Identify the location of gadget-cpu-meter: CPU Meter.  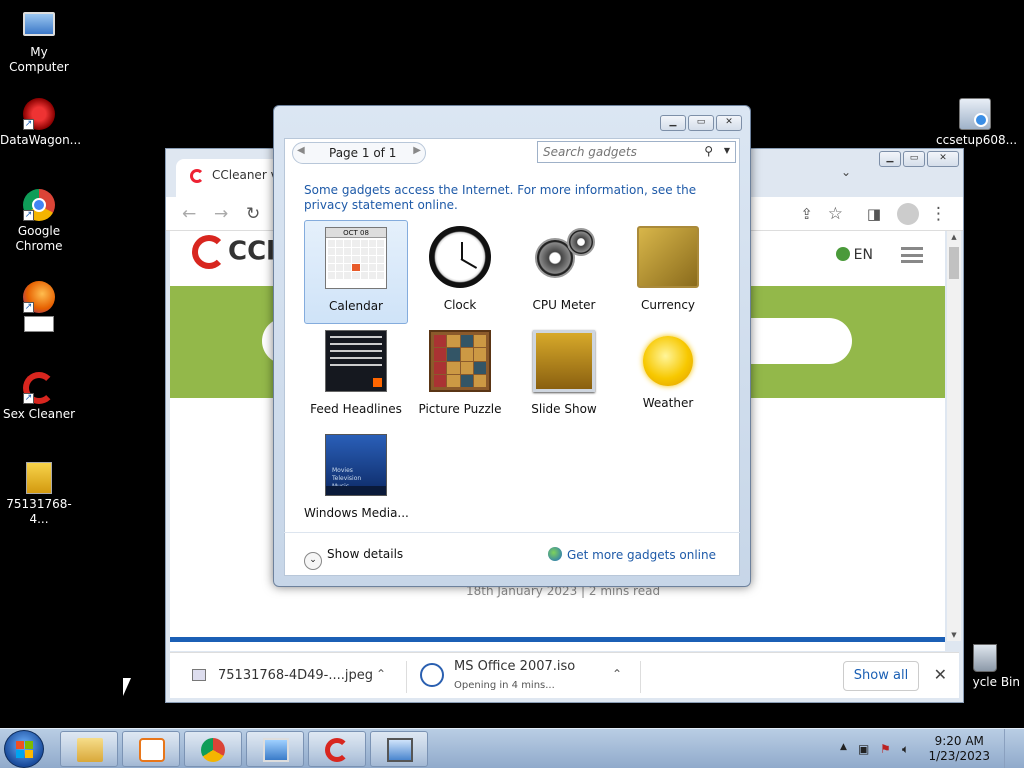
(564, 272).